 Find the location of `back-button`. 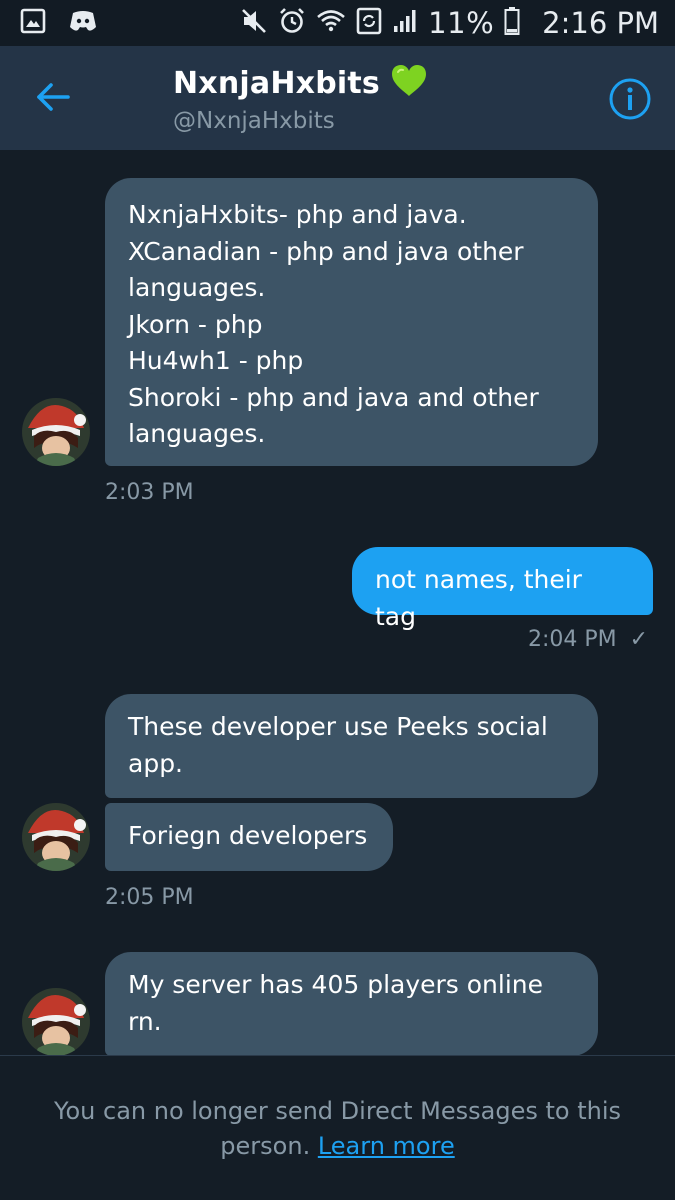

back-button is located at coordinates (53, 97).